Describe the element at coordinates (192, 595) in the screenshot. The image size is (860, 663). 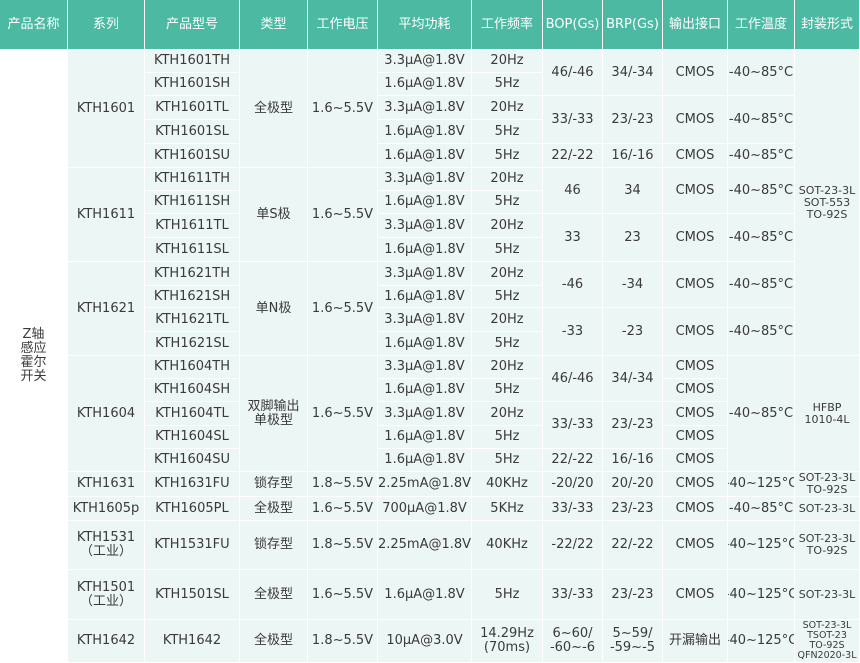
I see `table-cell: KTH1501SL` at that location.